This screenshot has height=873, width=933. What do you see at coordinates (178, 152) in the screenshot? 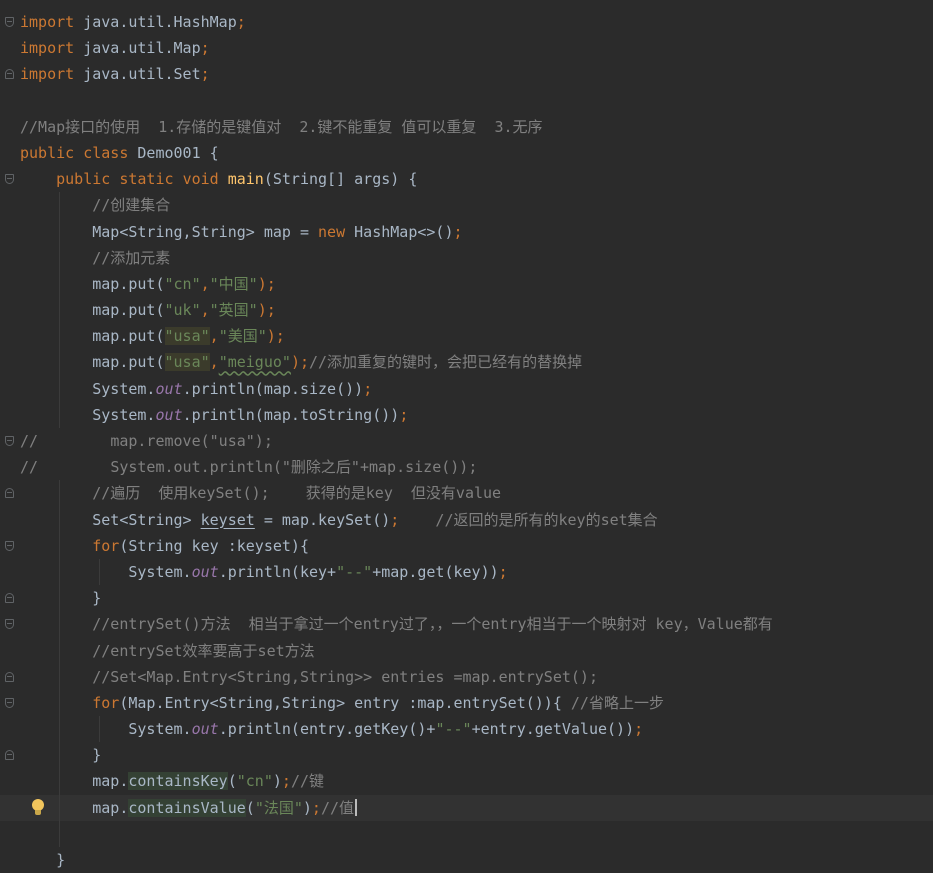
I see `class-name: Demo001 {` at bounding box center [178, 152].